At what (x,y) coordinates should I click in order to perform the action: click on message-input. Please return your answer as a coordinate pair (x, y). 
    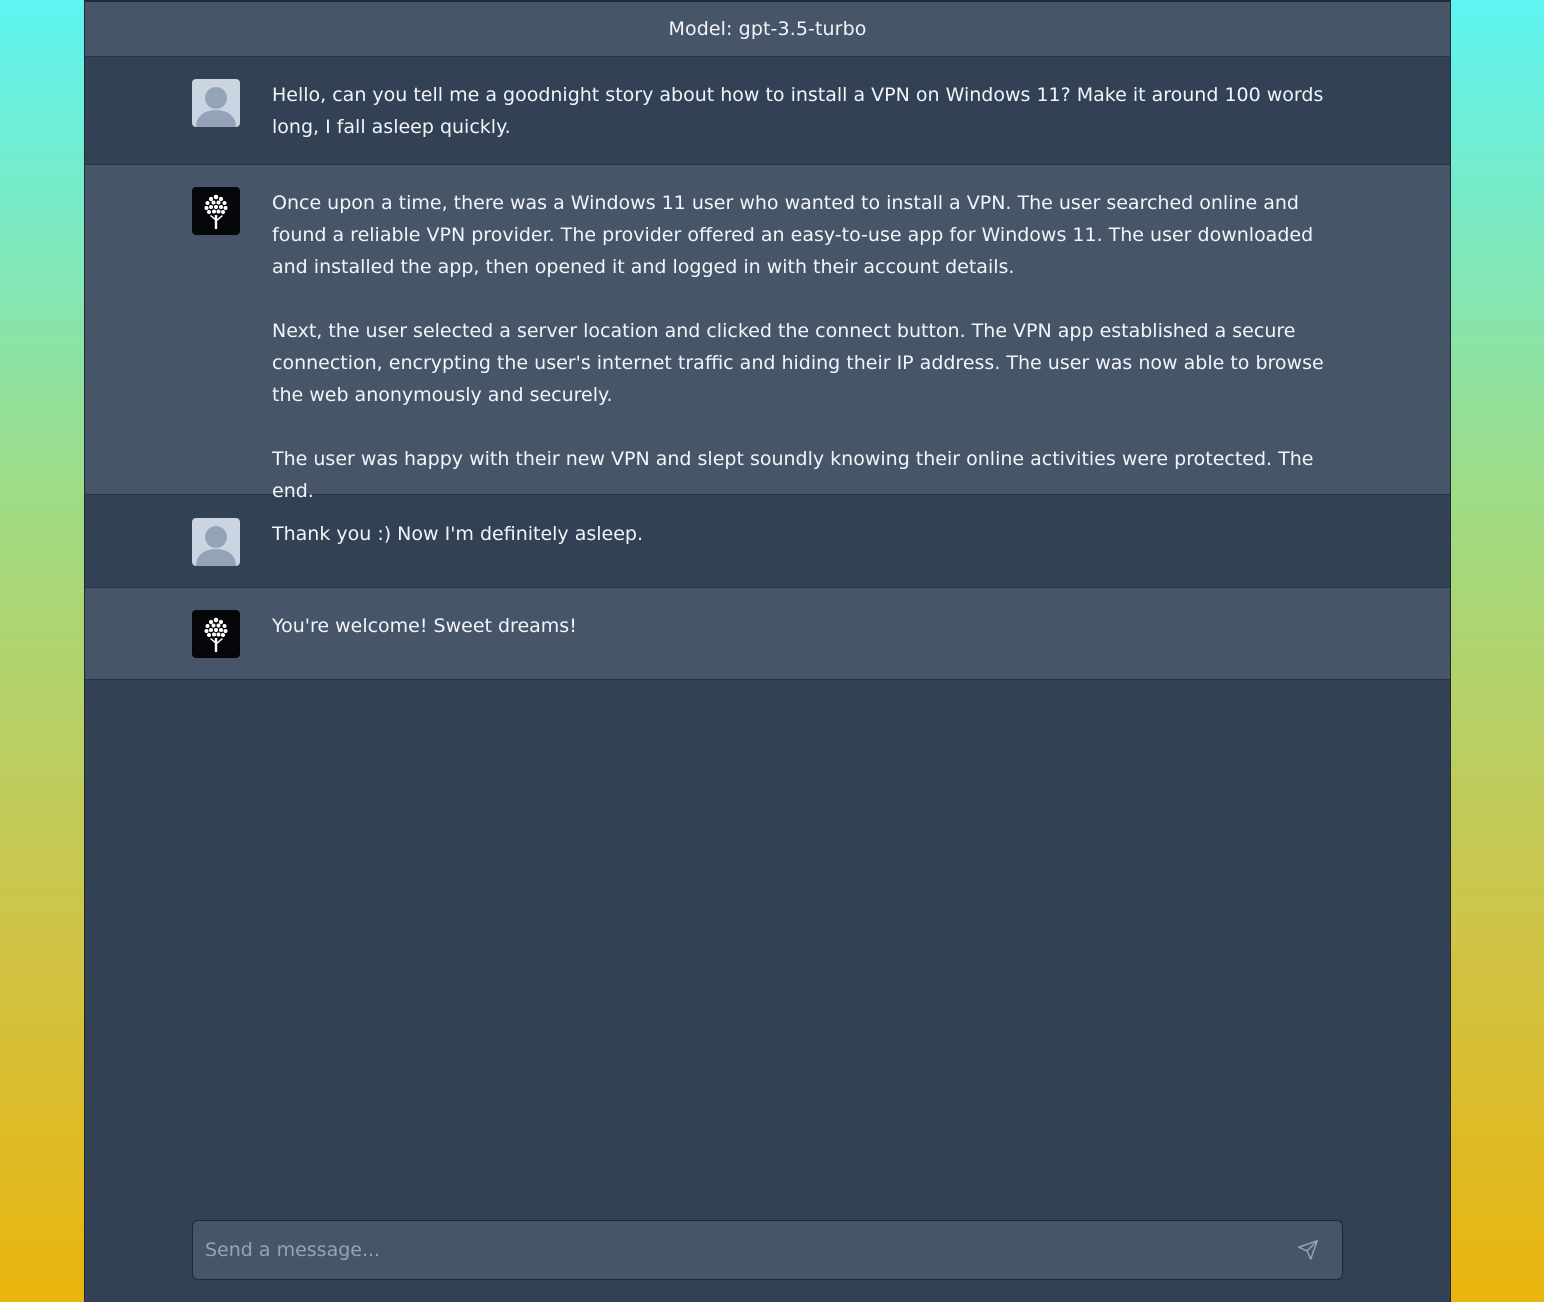
    Looking at the image, I should click on (740, 1250).